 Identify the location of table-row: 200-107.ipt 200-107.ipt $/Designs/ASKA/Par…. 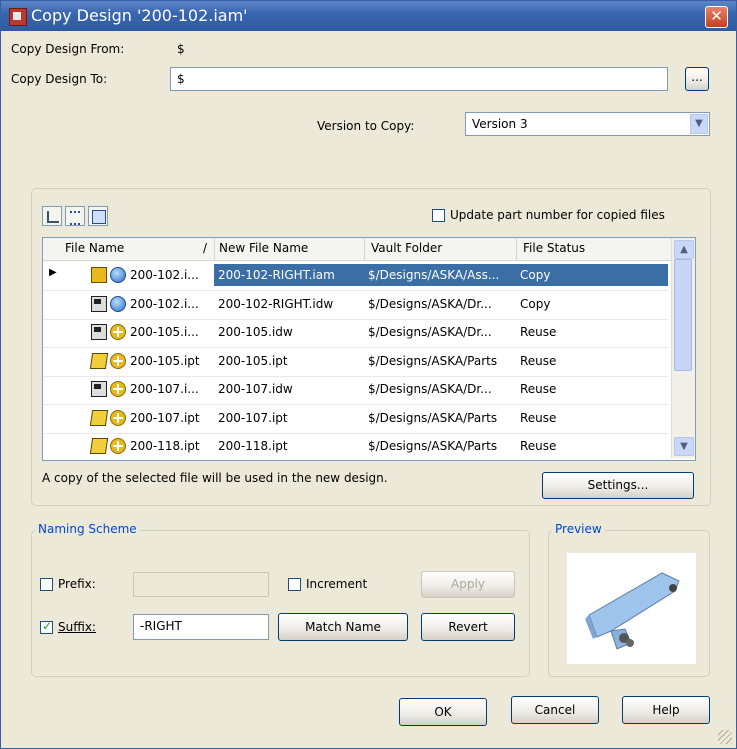
(355, 419).